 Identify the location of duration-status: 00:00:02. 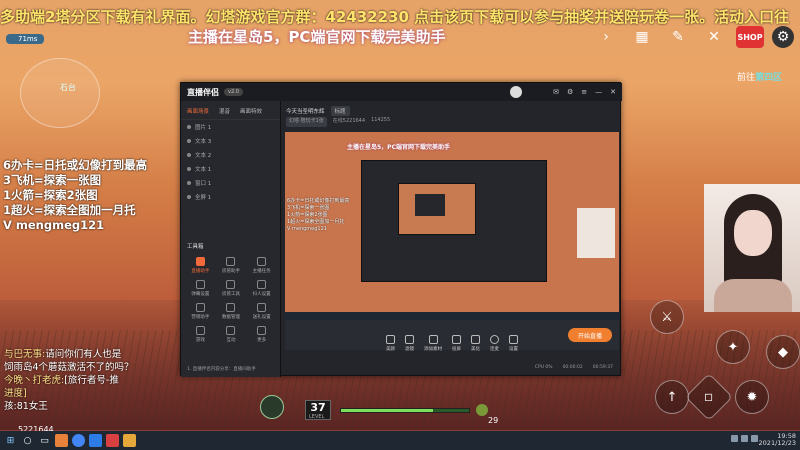
(572, 367).